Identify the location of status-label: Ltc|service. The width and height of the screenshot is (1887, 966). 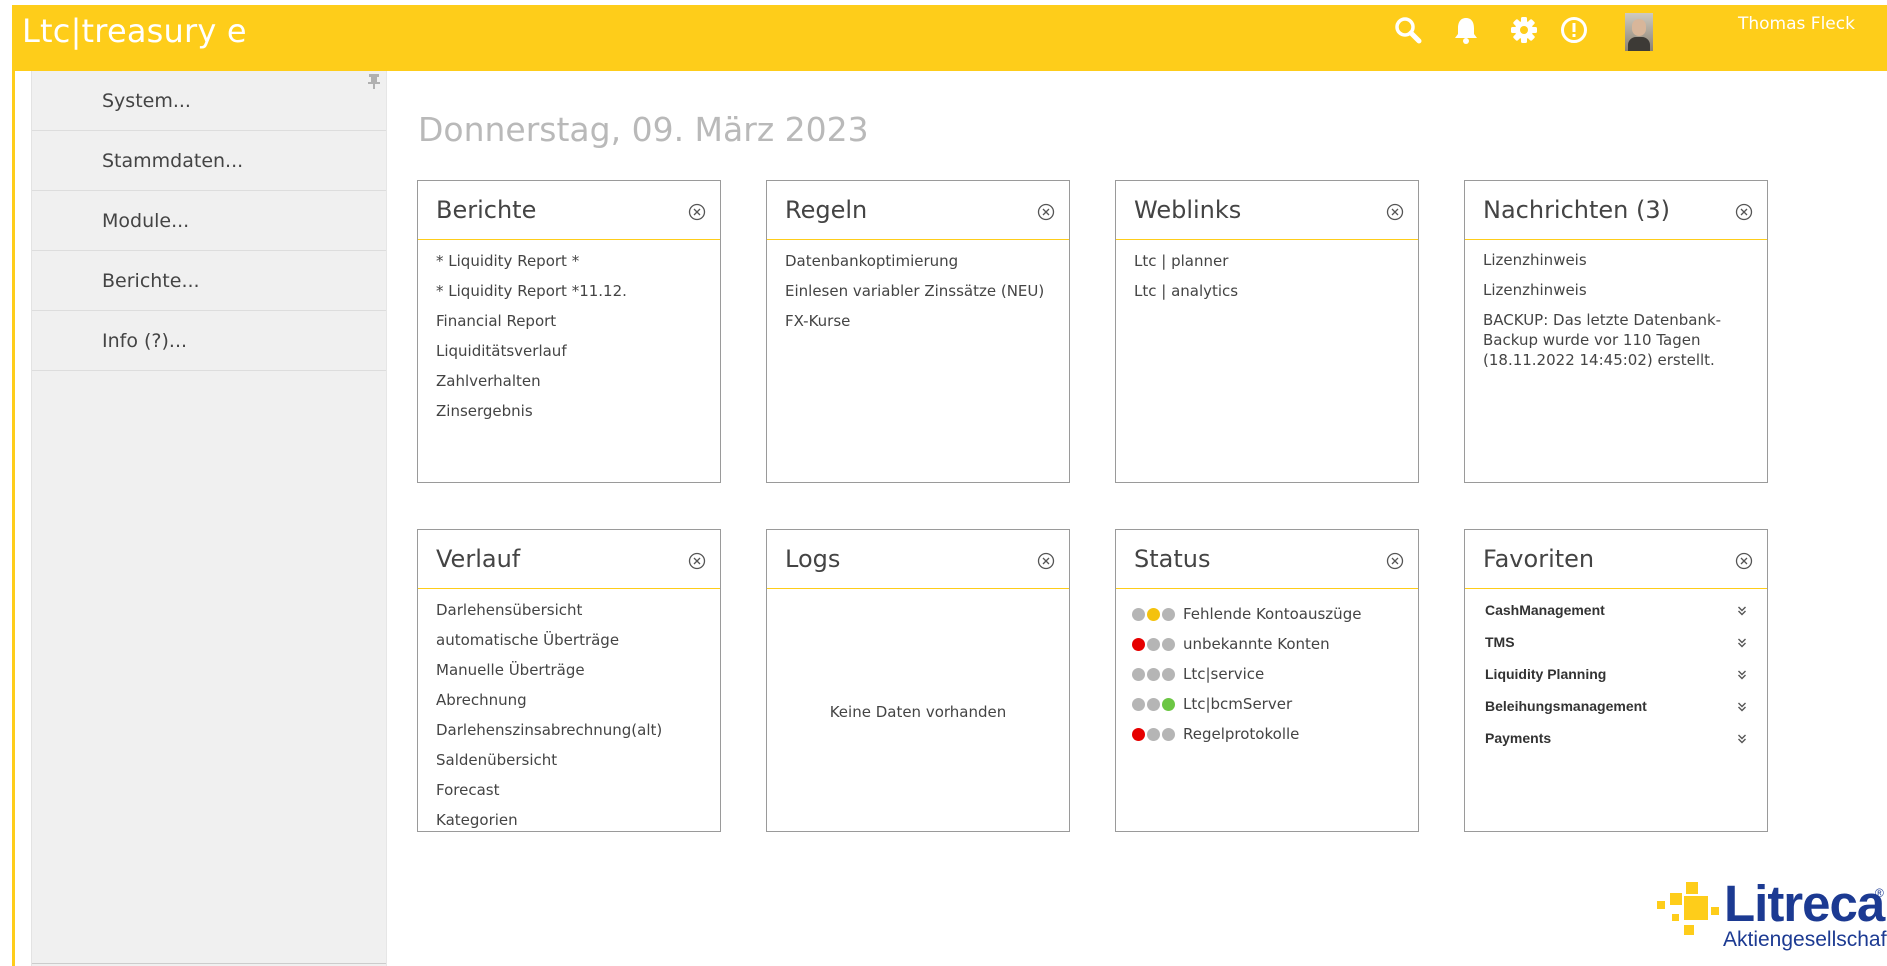
(1224, 674).